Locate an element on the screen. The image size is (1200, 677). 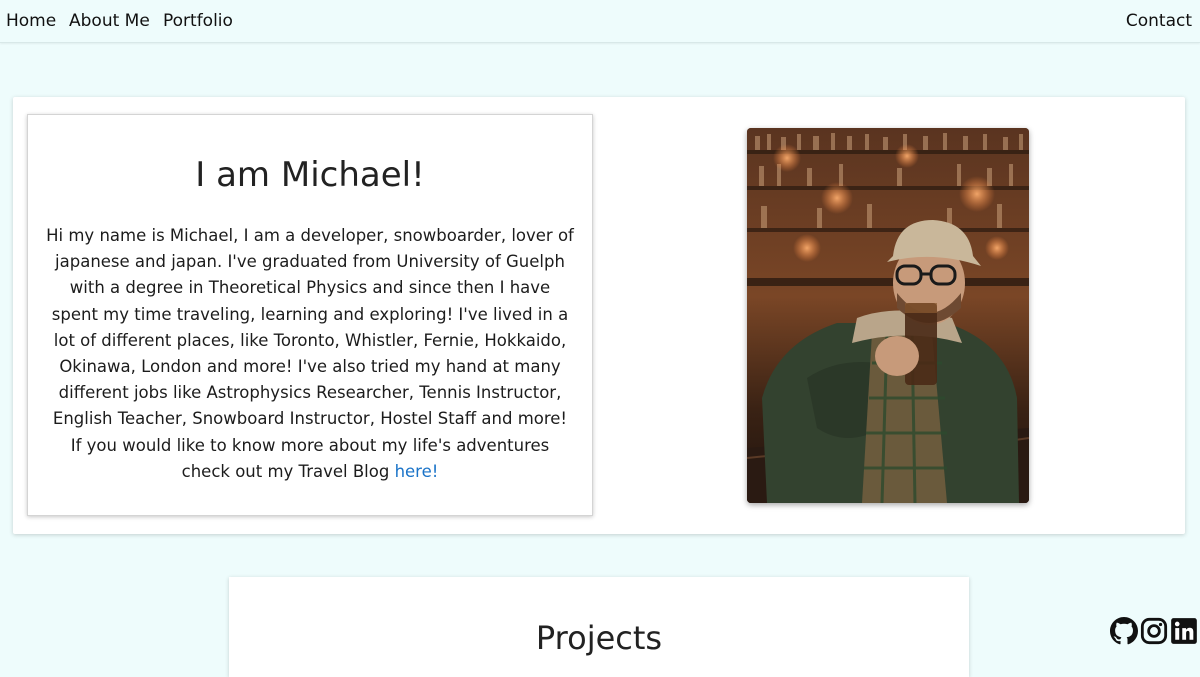
projects-title: Projects is located at coordinates (599, 638).